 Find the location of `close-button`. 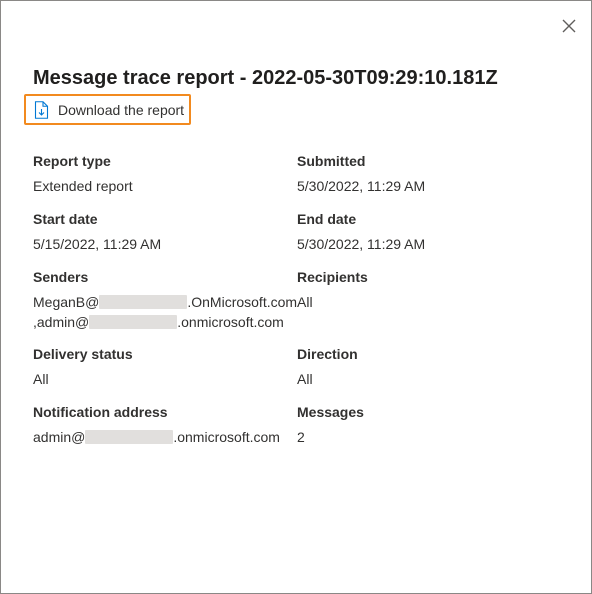

close-button is located at coordinates (569, 26).